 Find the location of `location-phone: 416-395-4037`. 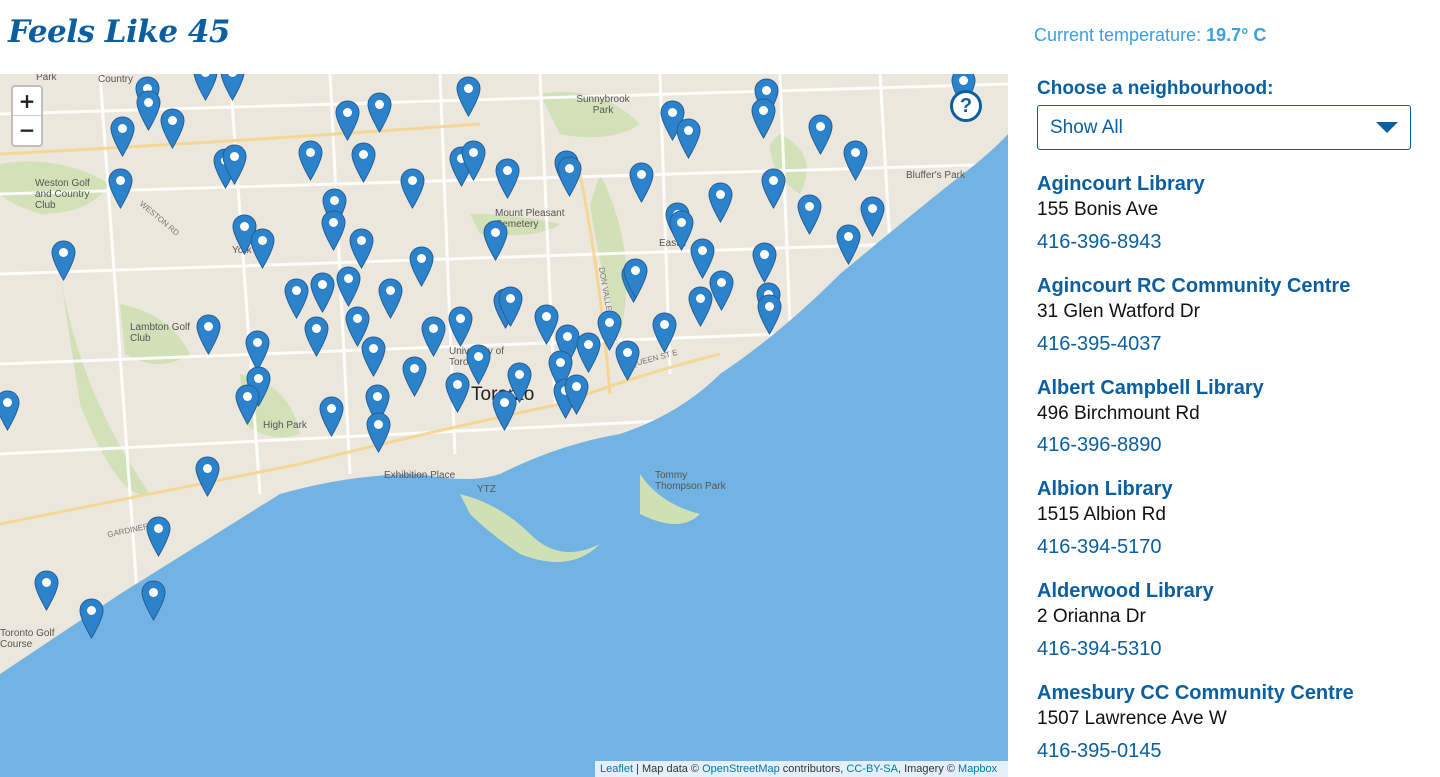

location-phone: 416-395-4037 is located at coordinates (1227, 344).